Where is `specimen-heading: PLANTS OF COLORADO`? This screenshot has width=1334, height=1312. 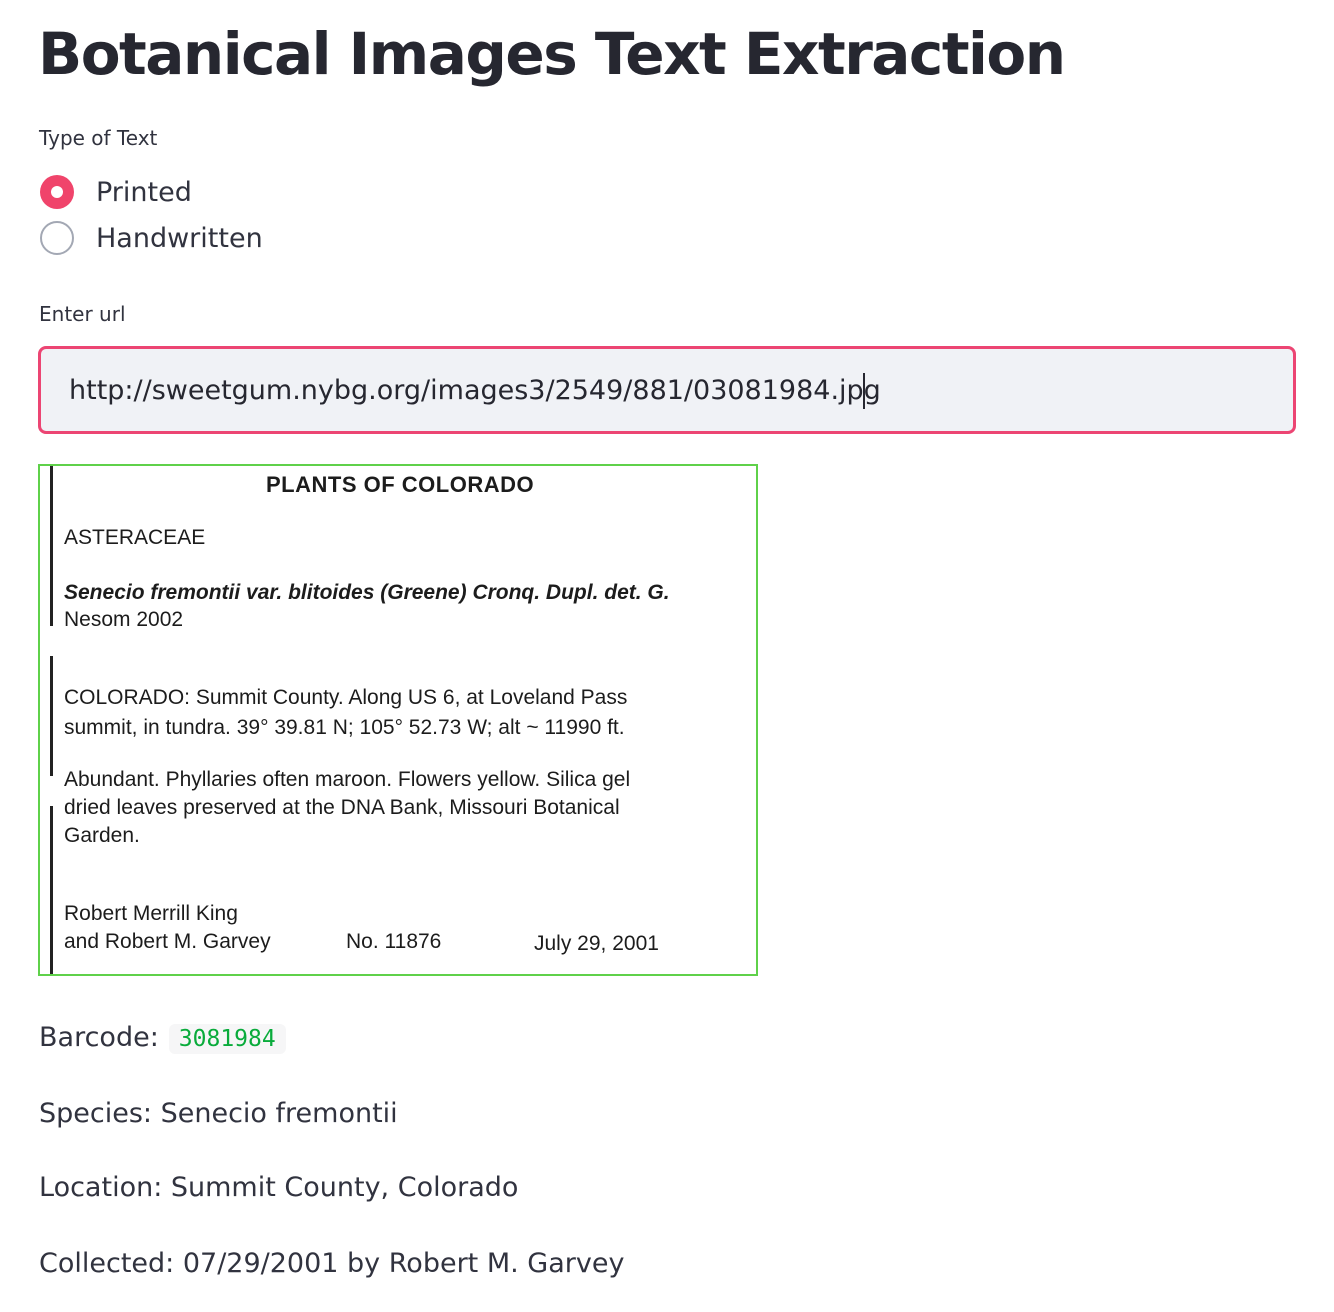
specimen-heading: PLANTS OF COLORADO is located at coordinates (400, 484).